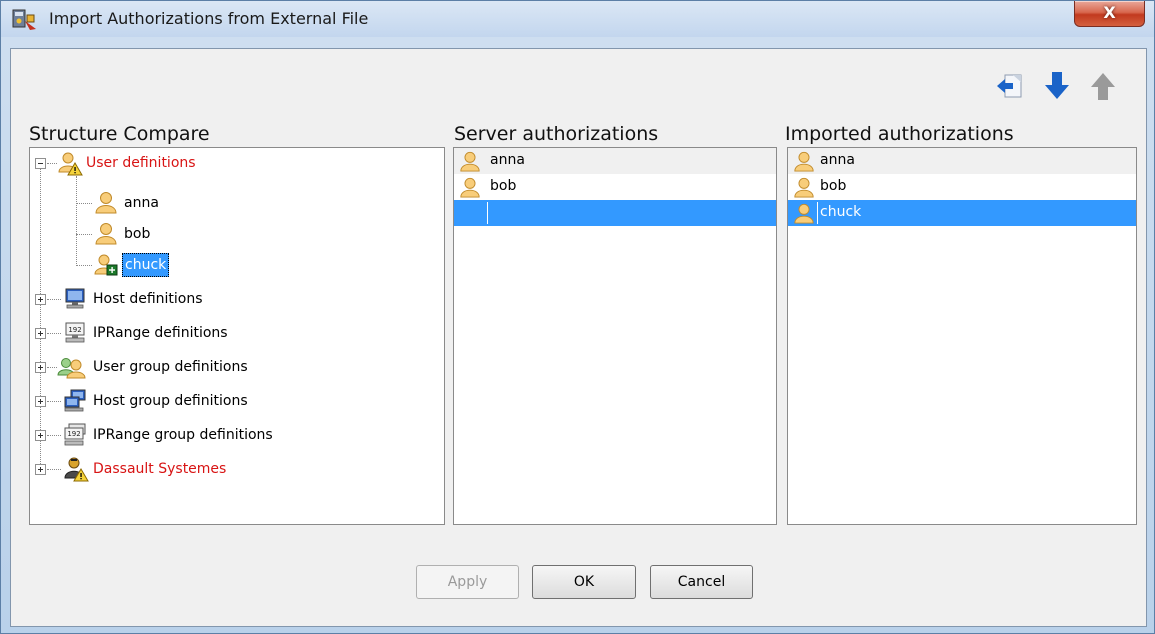 The height and width of the screenshot is (634, 1155). I want to click on iprange-group-icon: 192, so click(75, 434).